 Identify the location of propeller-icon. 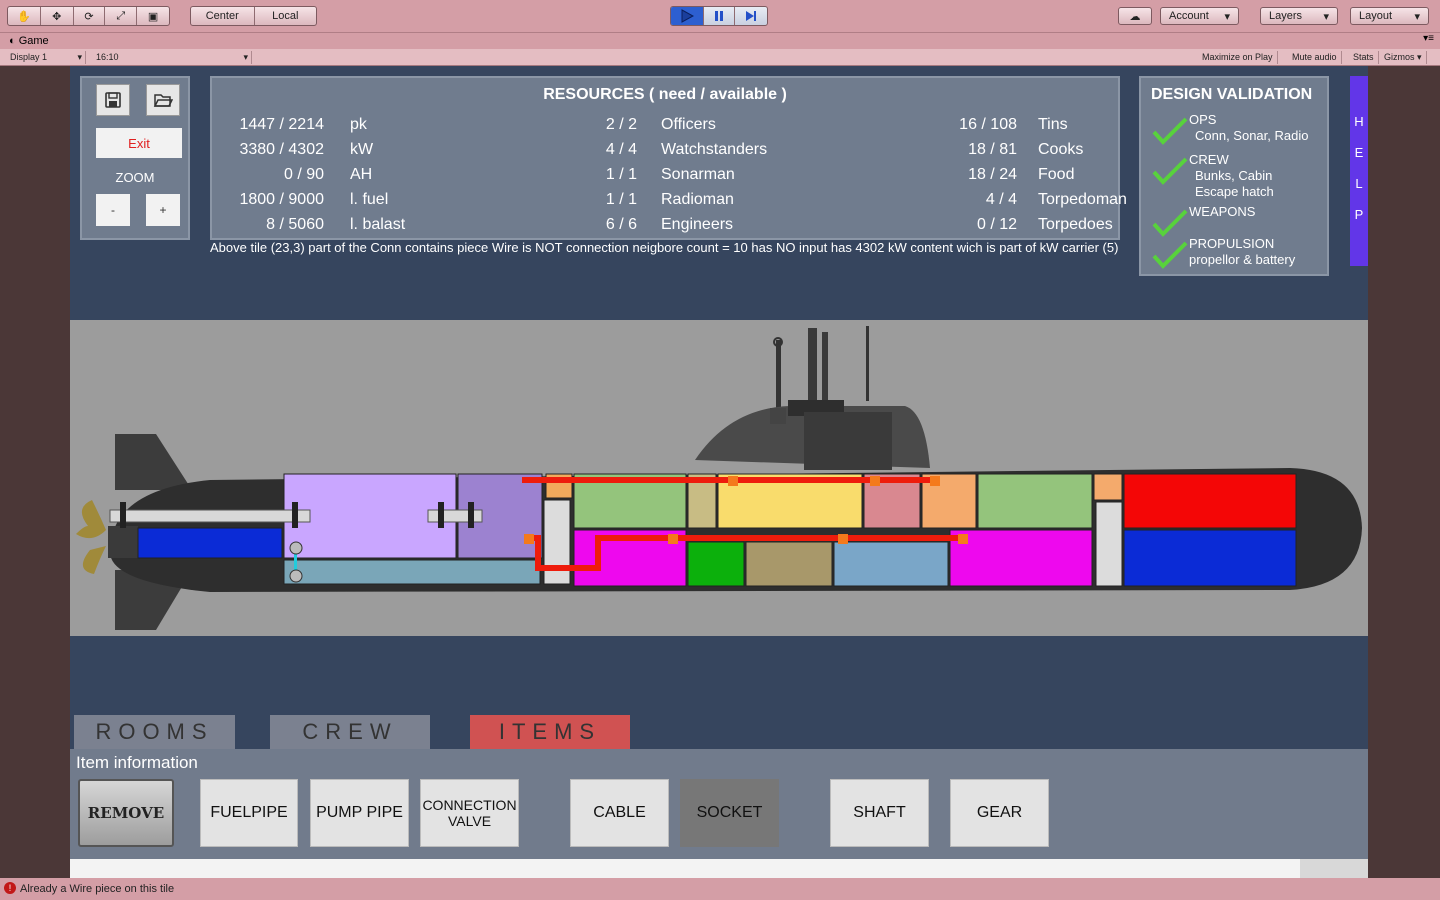
(91, 519).